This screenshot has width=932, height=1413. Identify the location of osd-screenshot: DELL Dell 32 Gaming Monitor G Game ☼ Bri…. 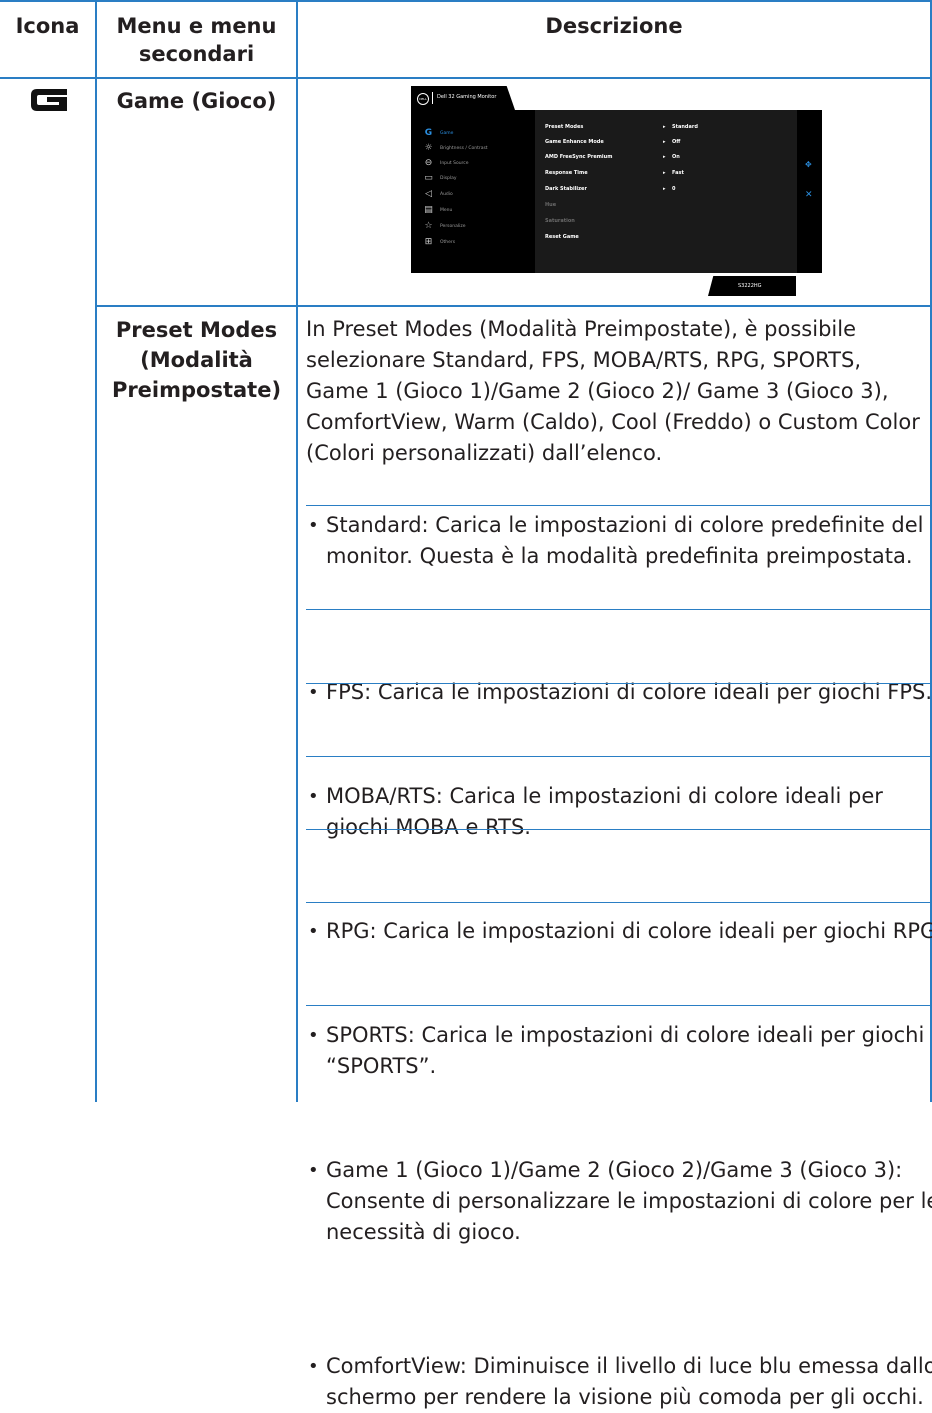
(617, 192).